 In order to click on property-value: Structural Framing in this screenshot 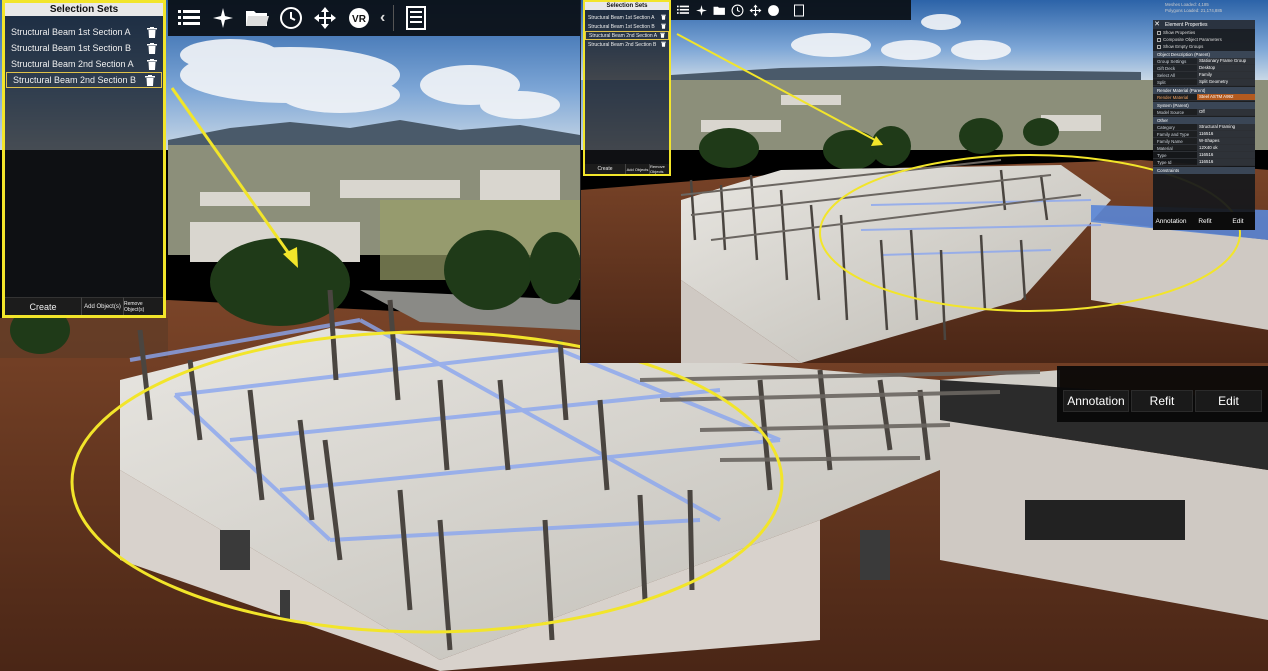, I will do `click(1226, 127)`.